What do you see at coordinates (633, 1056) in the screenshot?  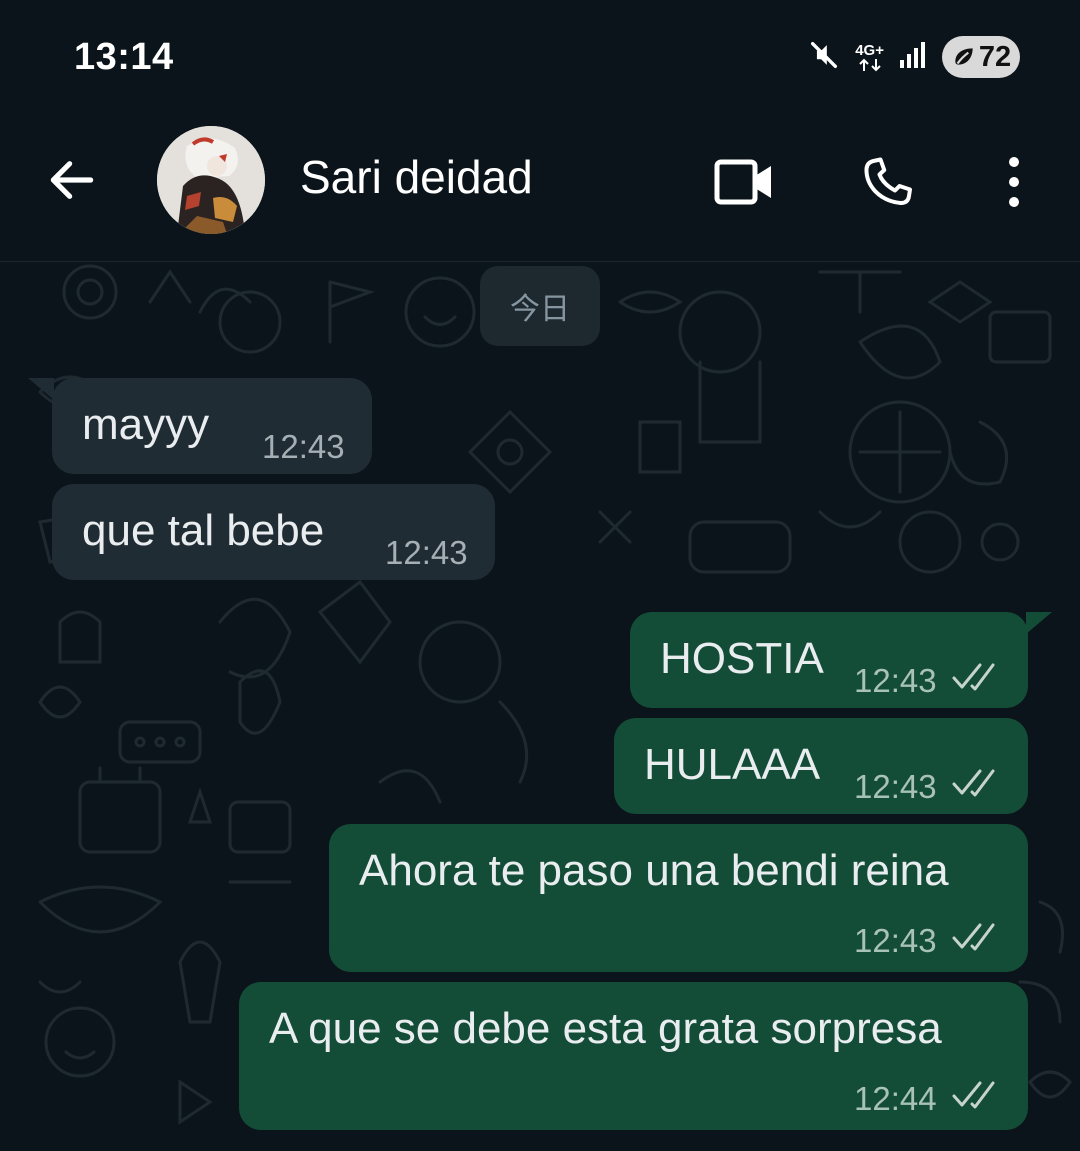 I see `message-bubble-outgoing: A que se debe esta grata sorpresa 12:44` at bounding box center [633, 1056].